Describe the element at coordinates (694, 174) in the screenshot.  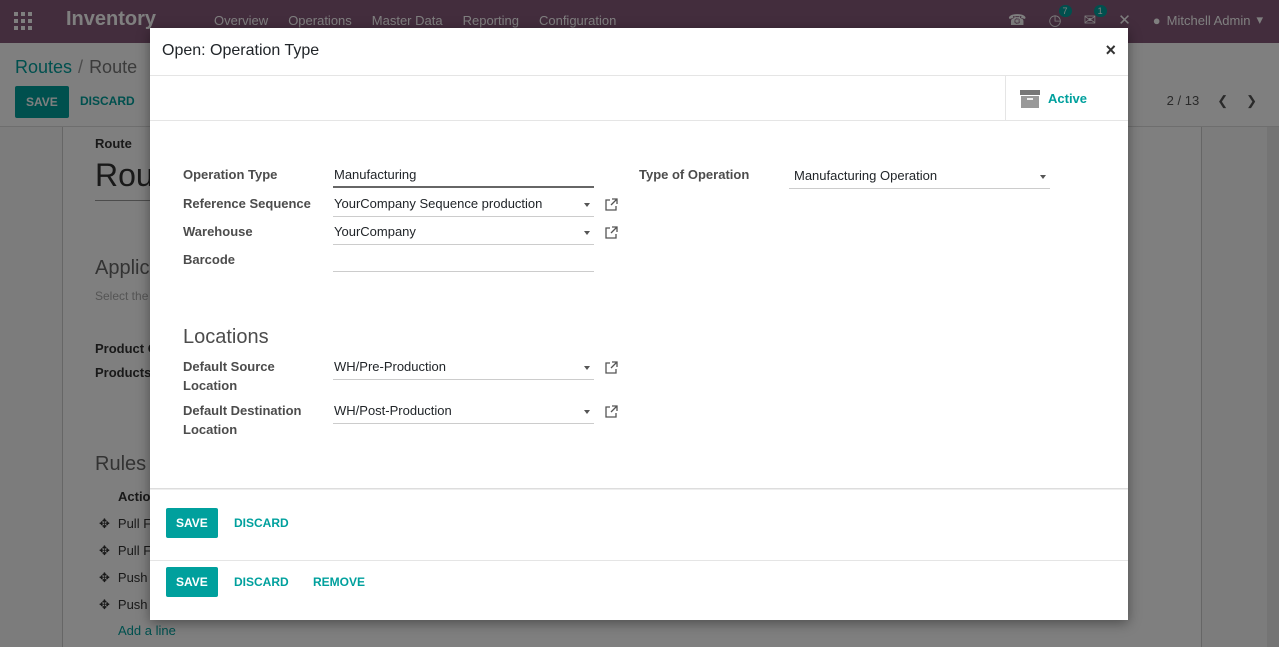
I see `type-of-operation-label: Type of Operation` at that location.